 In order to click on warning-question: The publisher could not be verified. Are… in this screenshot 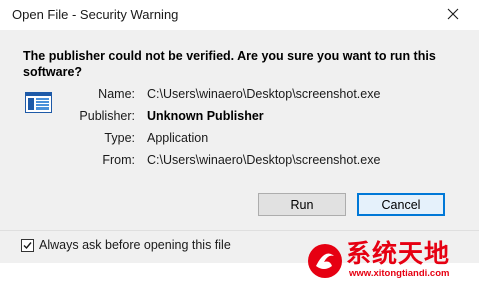, I will do `click(229, 64)`.